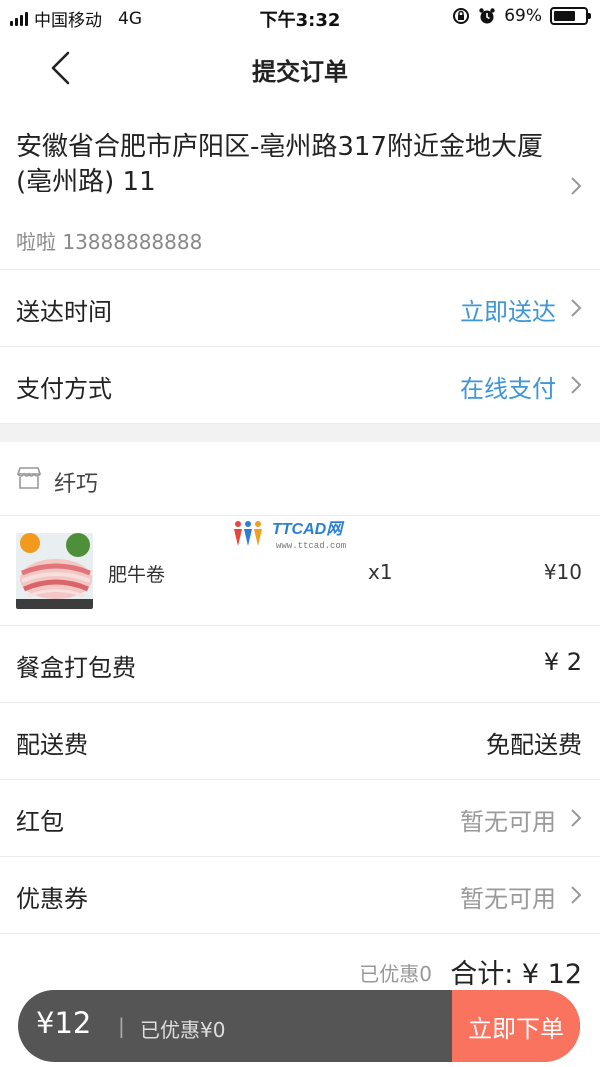 The height and width of the screenshot is (1067, 600). I want to click on shop-header: 纤巧, so click(300, 479).